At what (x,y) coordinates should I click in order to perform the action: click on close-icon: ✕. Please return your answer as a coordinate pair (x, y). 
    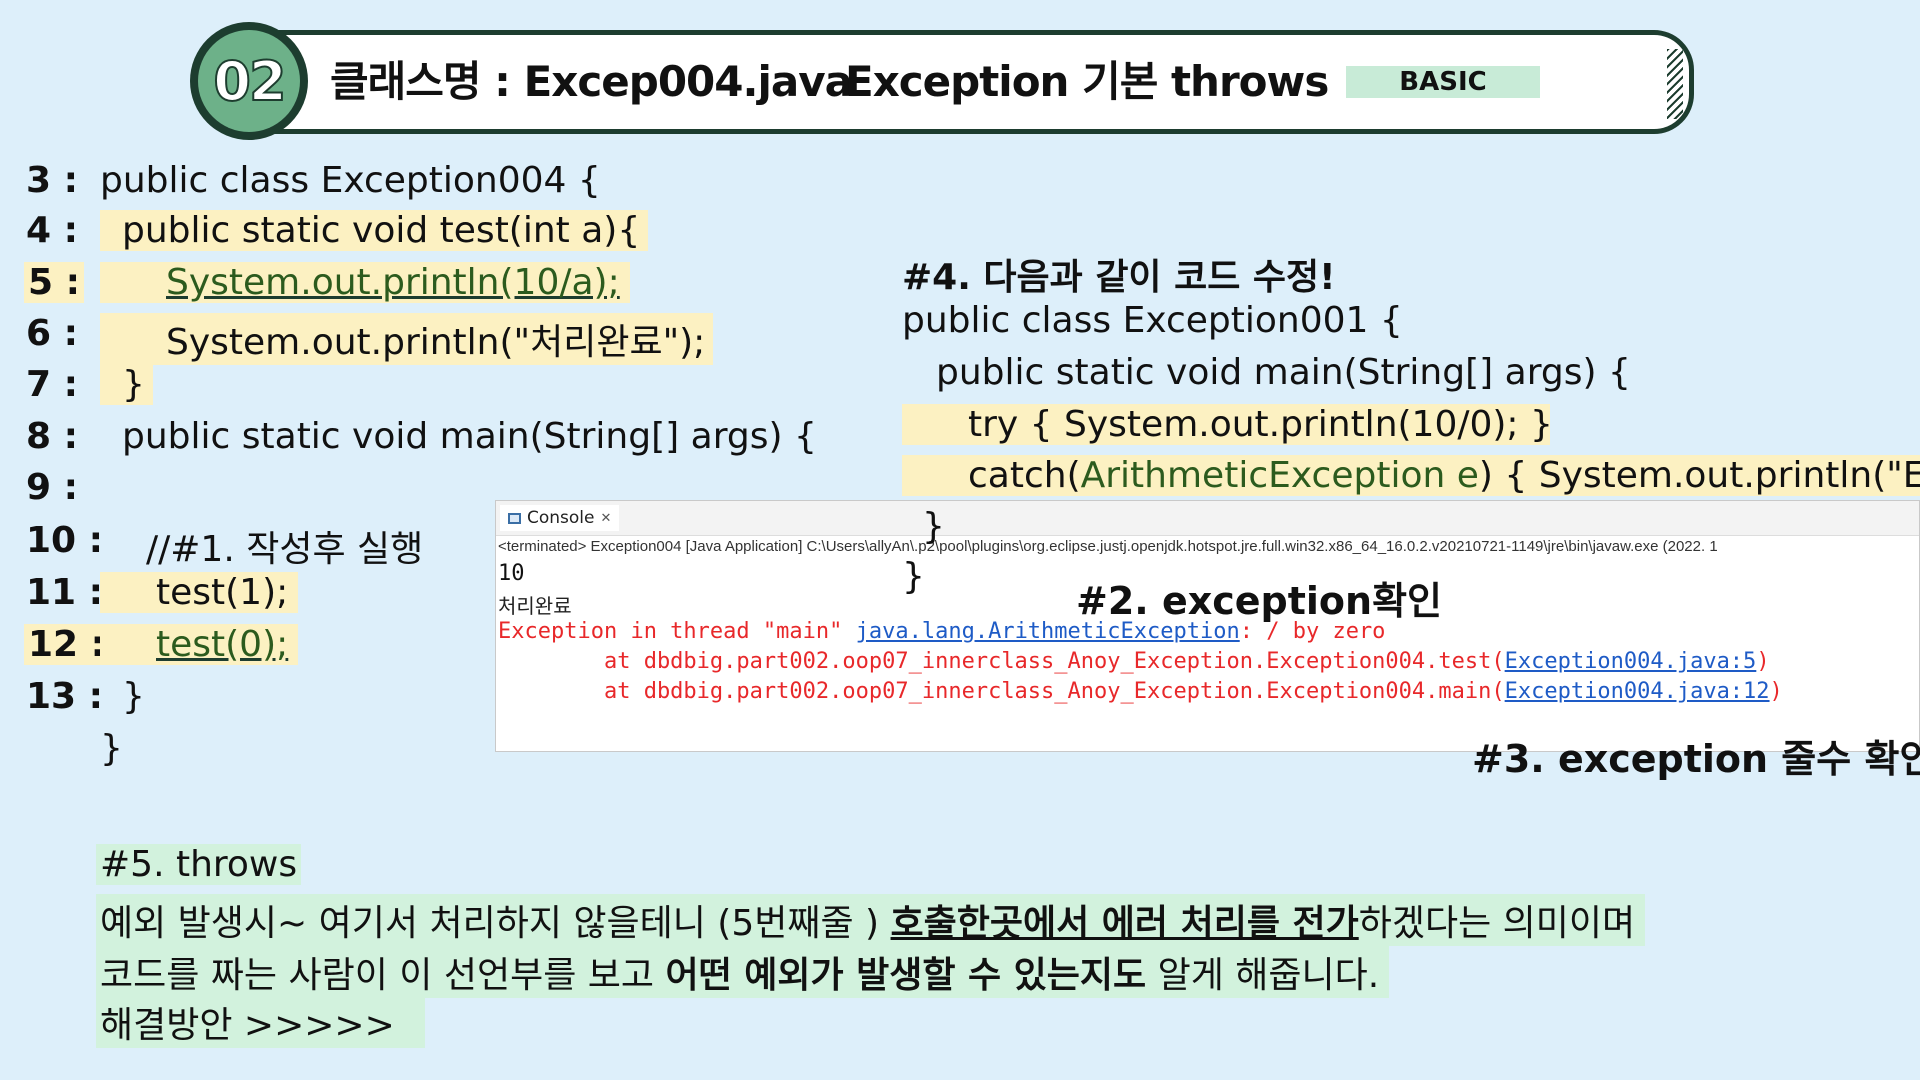
    Looking at the image, I should click on (606, 518).